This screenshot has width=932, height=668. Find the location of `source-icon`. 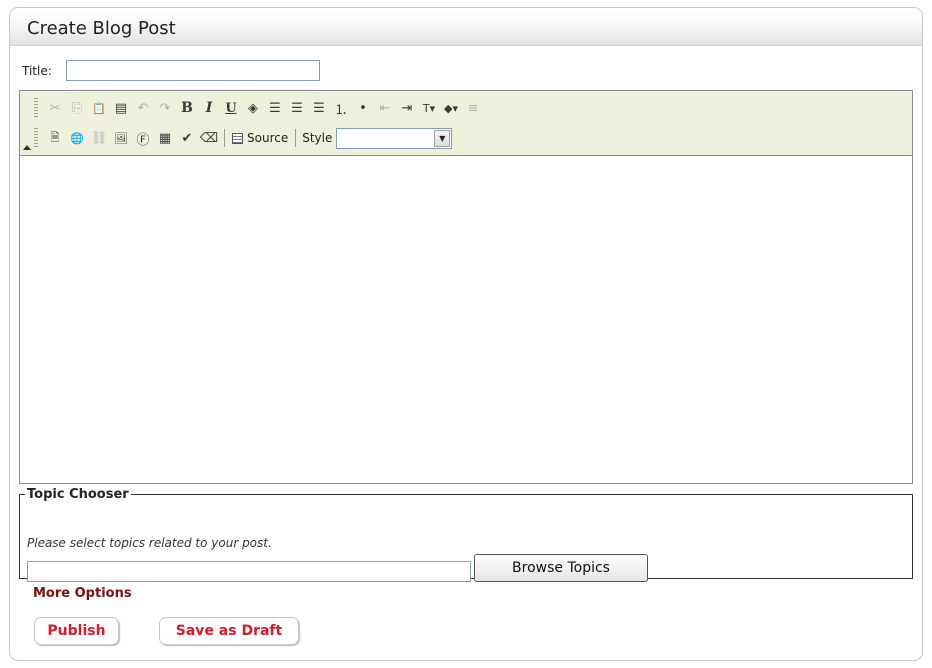

source-icon is located at coordinates (237, 138).